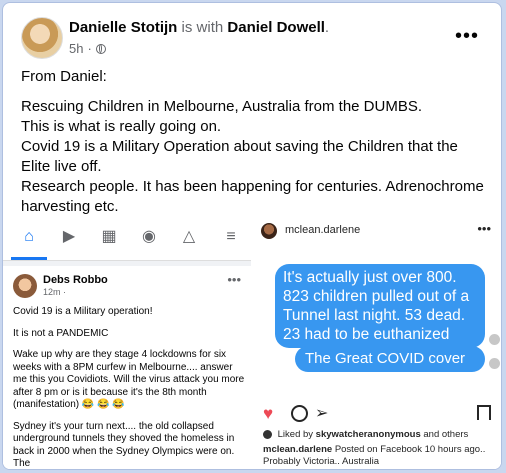 The image size is (506, 473). I want to click on author-avatar, so click(42, 38).